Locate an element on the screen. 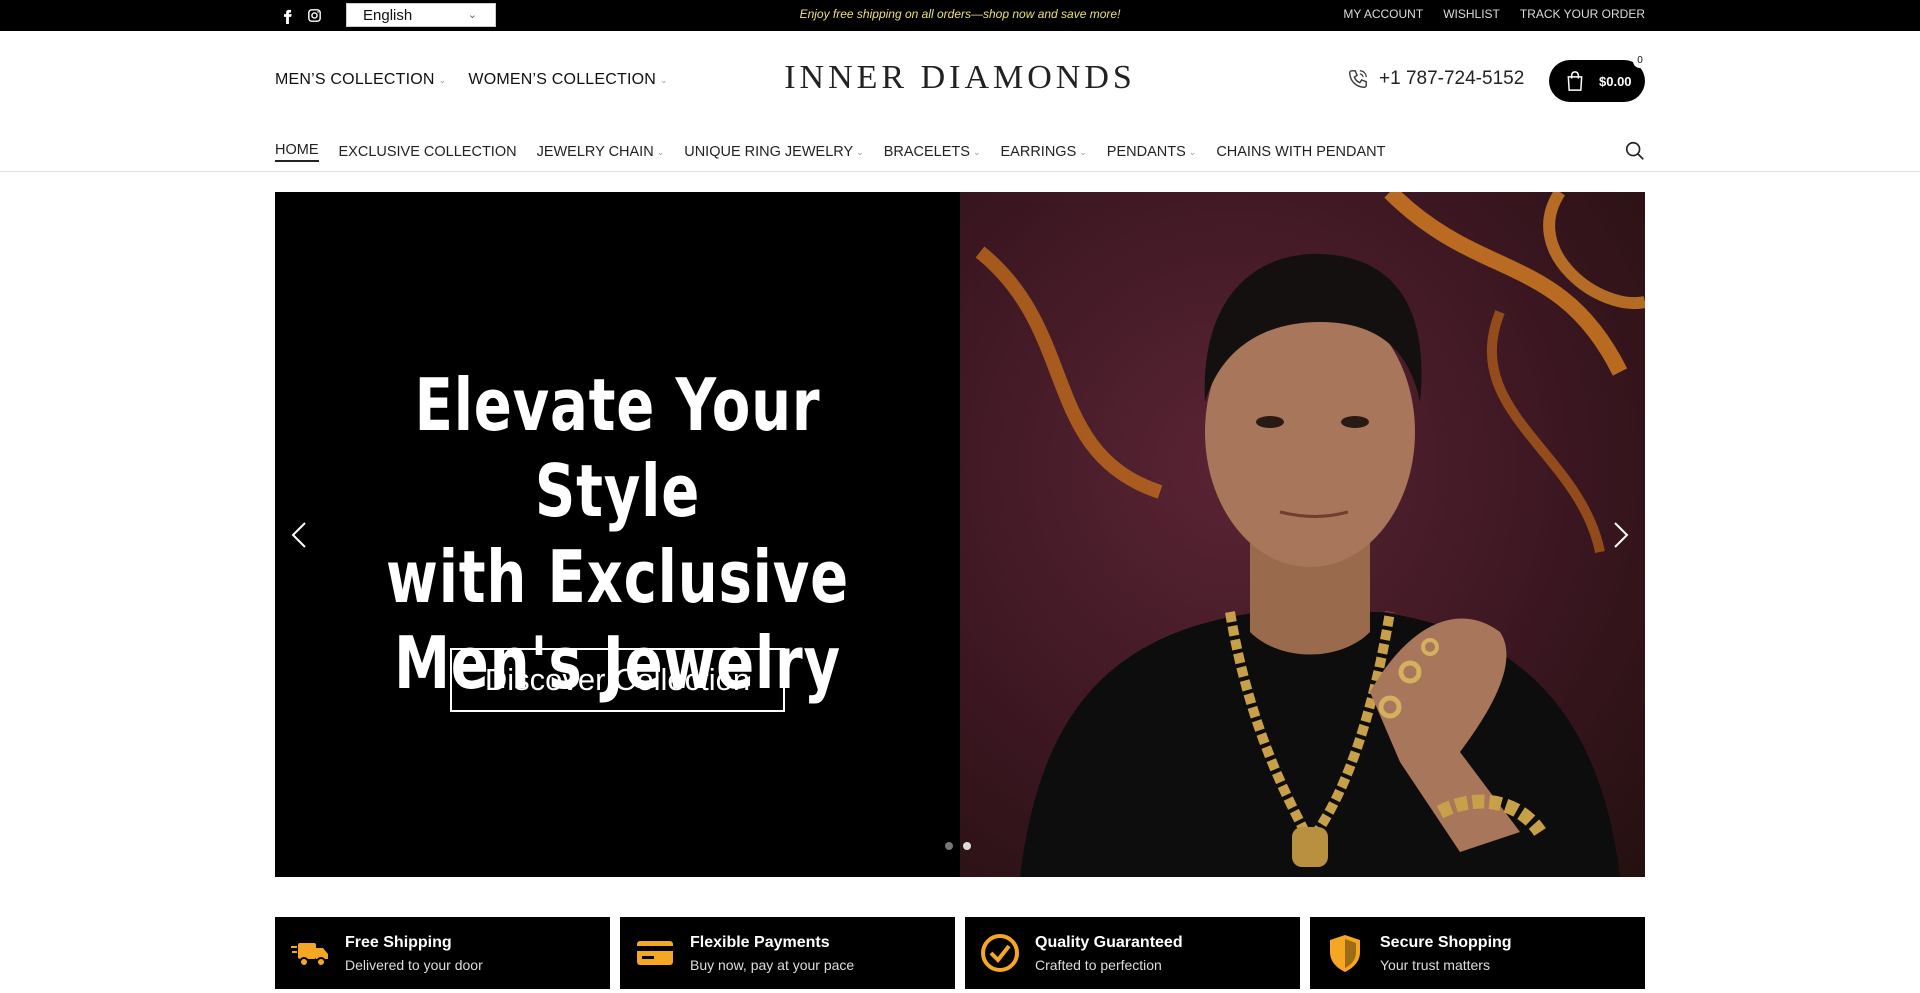 The height and width of the screenshot is (993, 1920). cart-count-badge: 0 is located at coordinates (1640, 61).